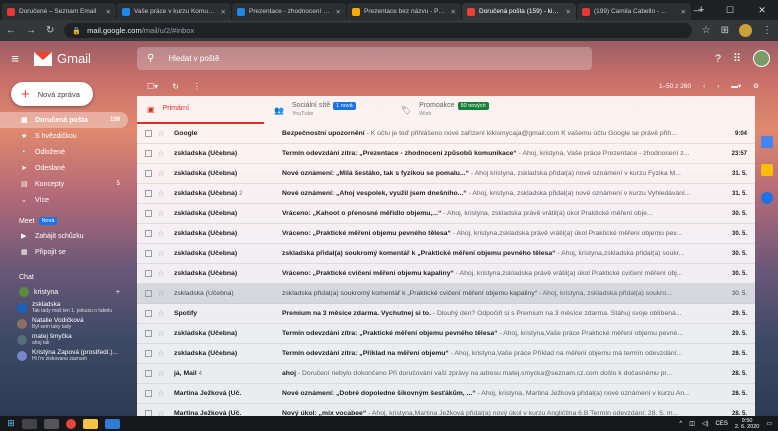 This screenshot has width=778, height=431. What do you see at coordinates (64, 168) in the screenshot?
I see `sidebar-item: ➤ Odeslané` at bounding box center [64, 168].